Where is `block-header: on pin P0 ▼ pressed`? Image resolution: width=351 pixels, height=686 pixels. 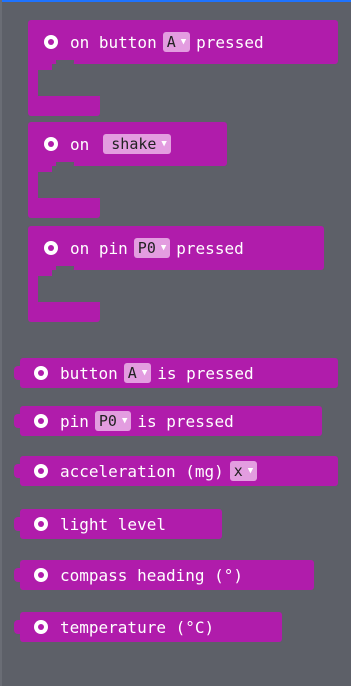 block-header: on pin P0 ▼ pressed is located at coordinates (176, 248).